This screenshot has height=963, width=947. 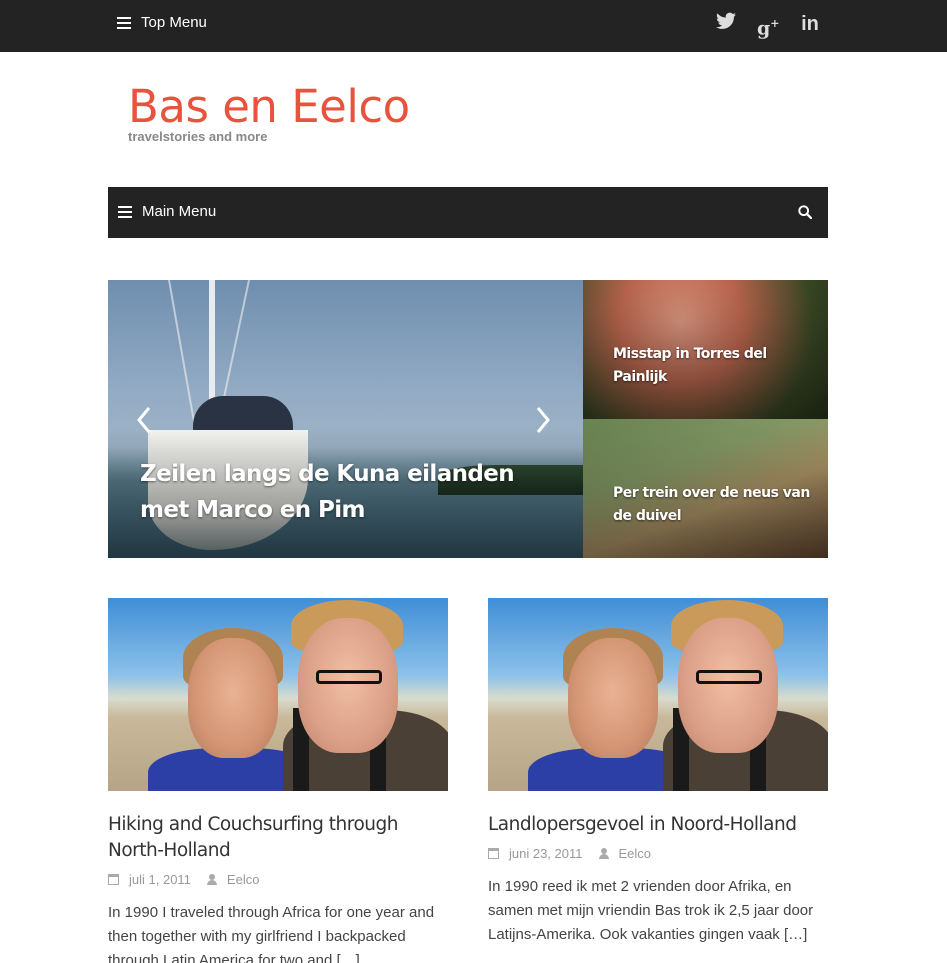 I want to click on slider-prev-icon, so click(x=144, y=420).